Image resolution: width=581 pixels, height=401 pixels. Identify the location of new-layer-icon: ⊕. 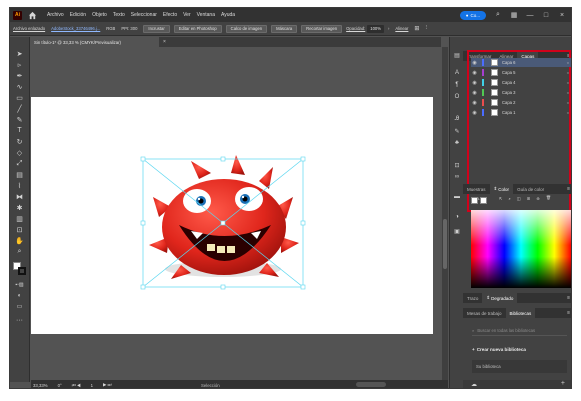
(538, 198).